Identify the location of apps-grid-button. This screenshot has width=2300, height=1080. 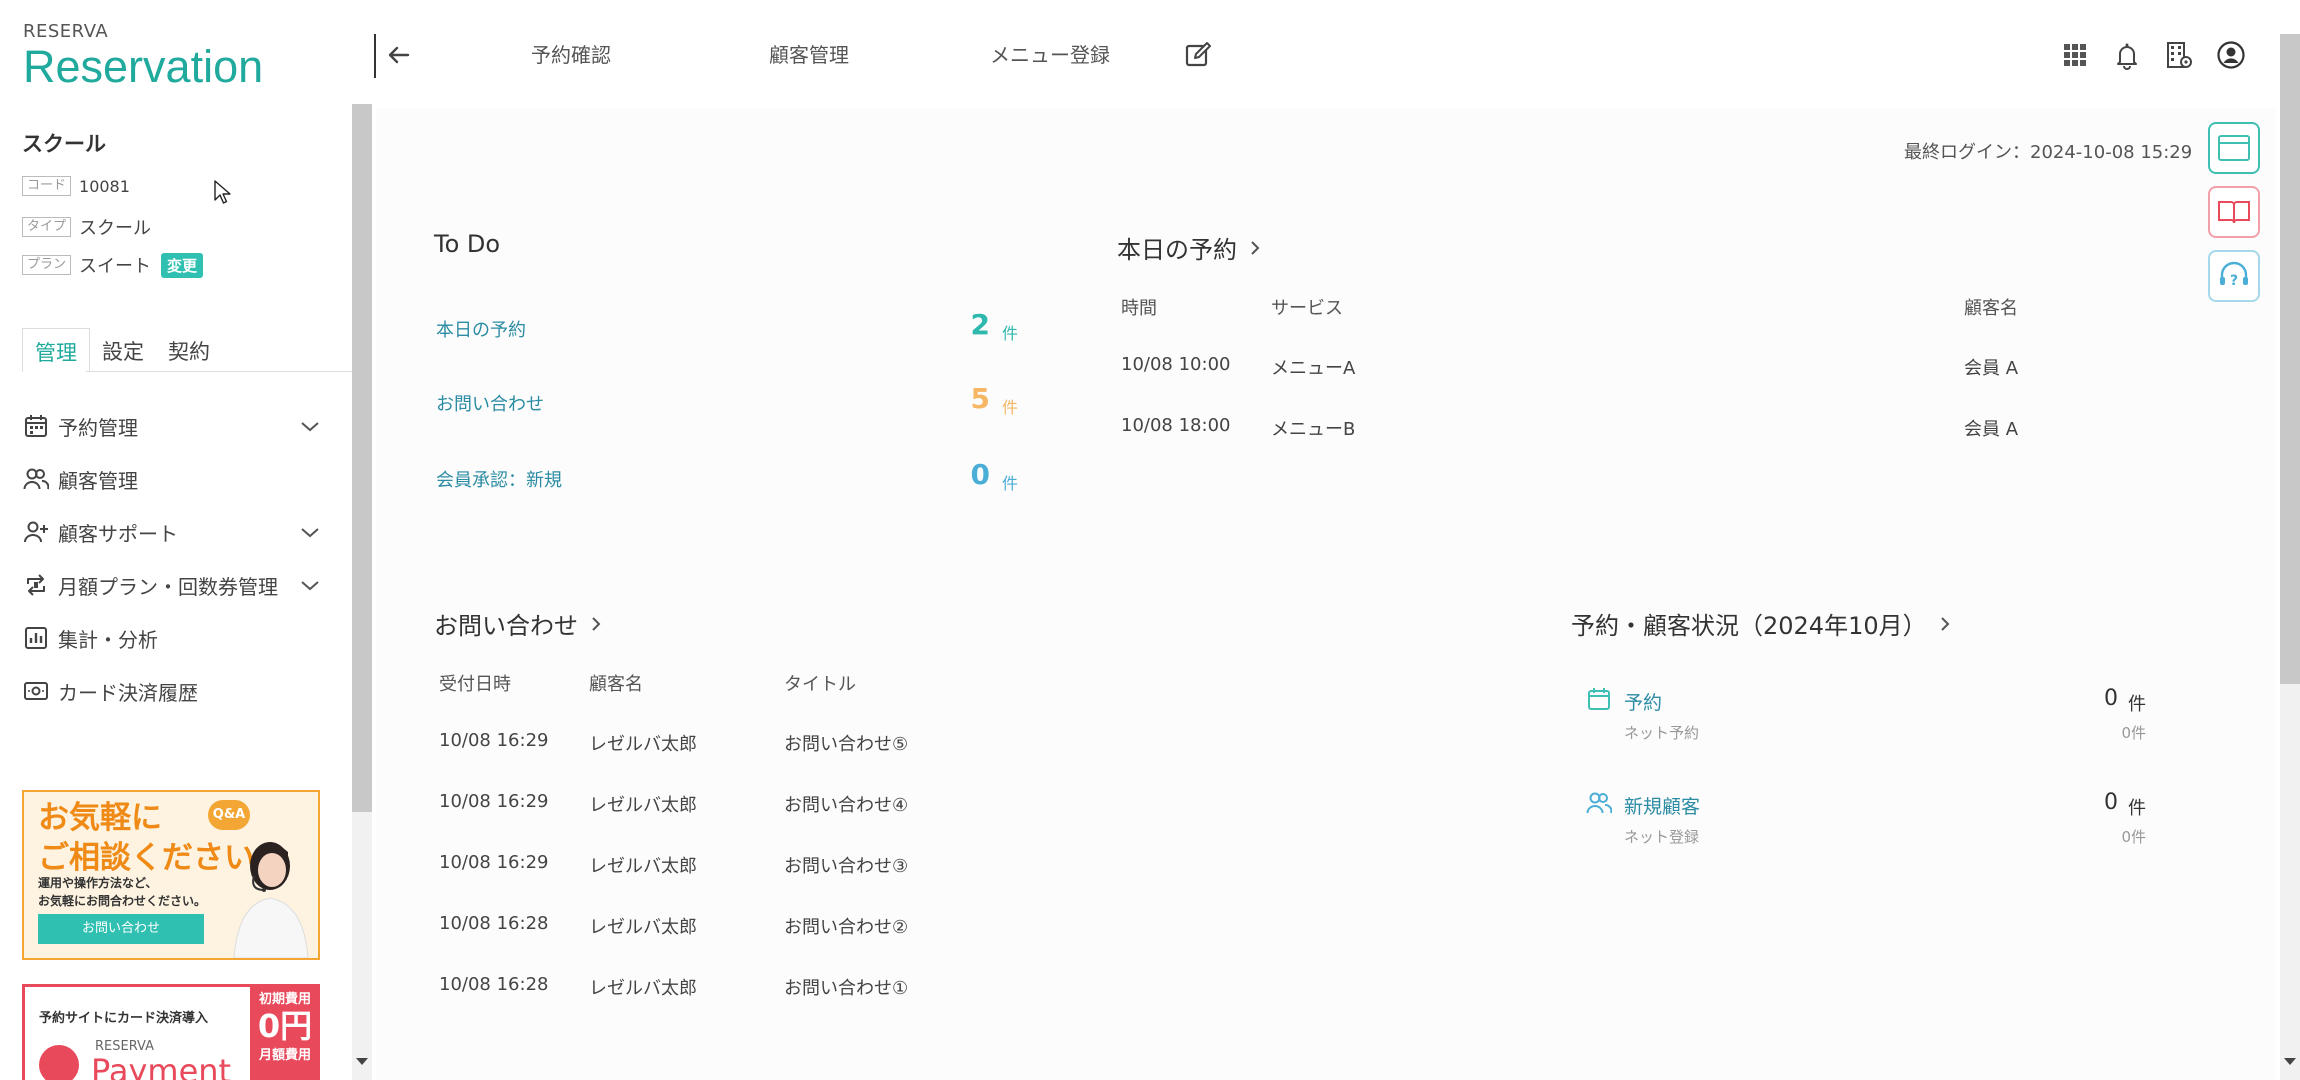
(2075, 55).